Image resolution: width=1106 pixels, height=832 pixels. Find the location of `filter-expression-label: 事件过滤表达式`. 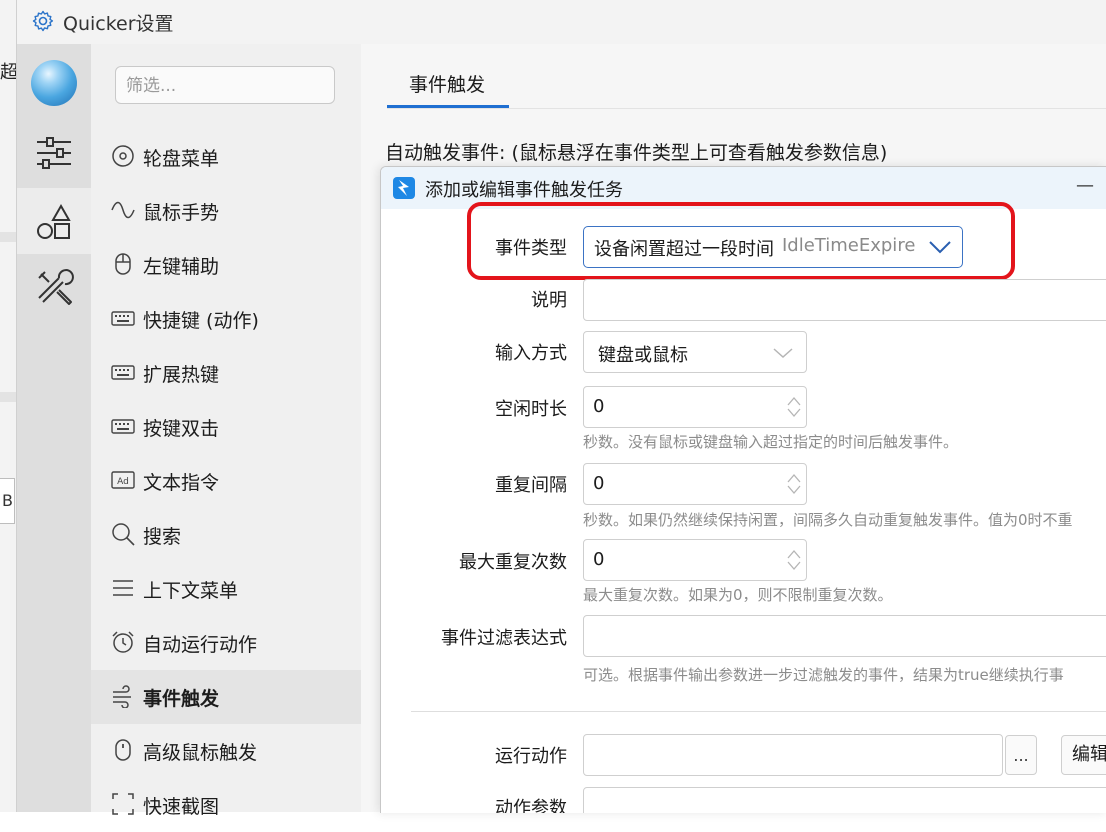

filter-expression-label: 事件过滤表达式 is located at coordinates (504, 638).